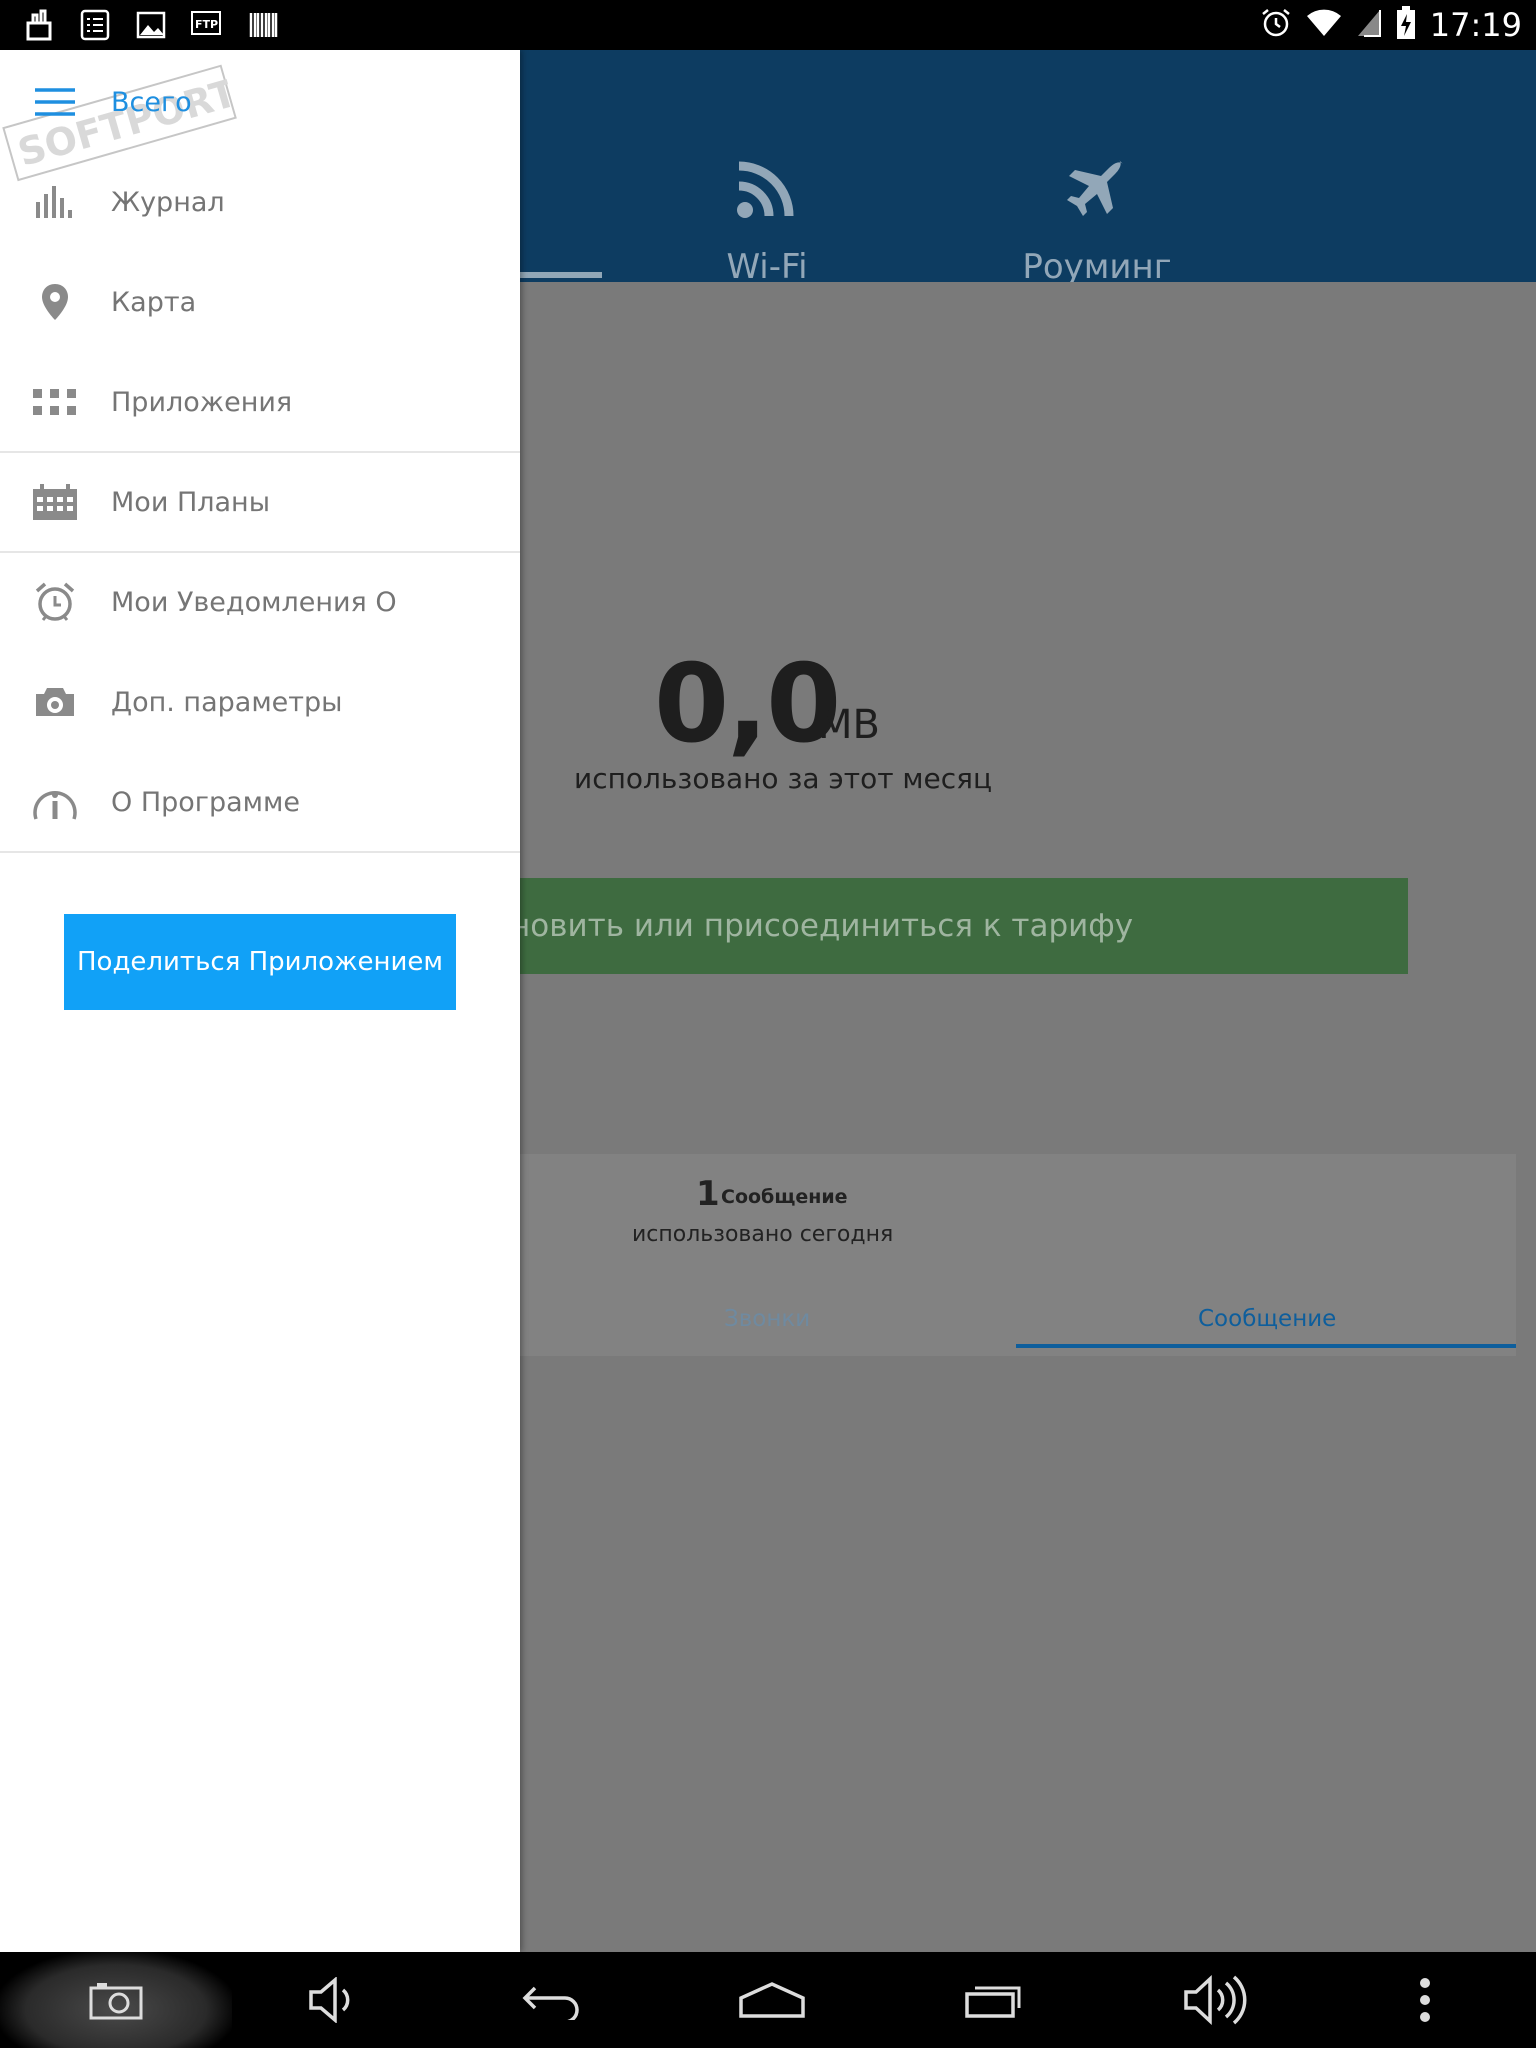  I want to click on bar-chart-icon, so click(55, 202).